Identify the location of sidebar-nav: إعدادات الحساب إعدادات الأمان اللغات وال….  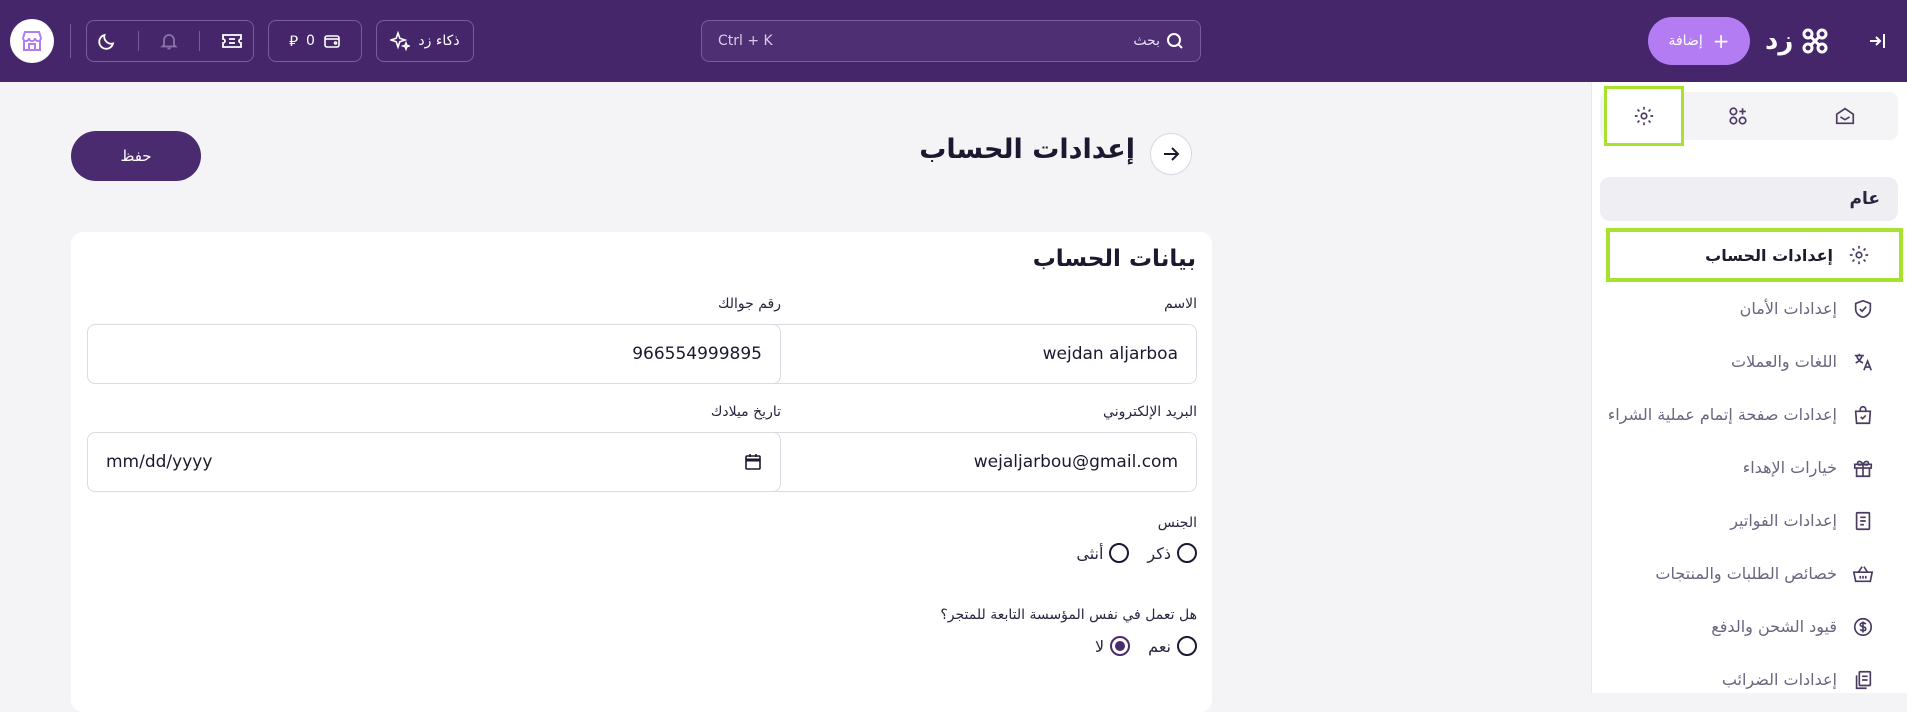
(1749, 467).